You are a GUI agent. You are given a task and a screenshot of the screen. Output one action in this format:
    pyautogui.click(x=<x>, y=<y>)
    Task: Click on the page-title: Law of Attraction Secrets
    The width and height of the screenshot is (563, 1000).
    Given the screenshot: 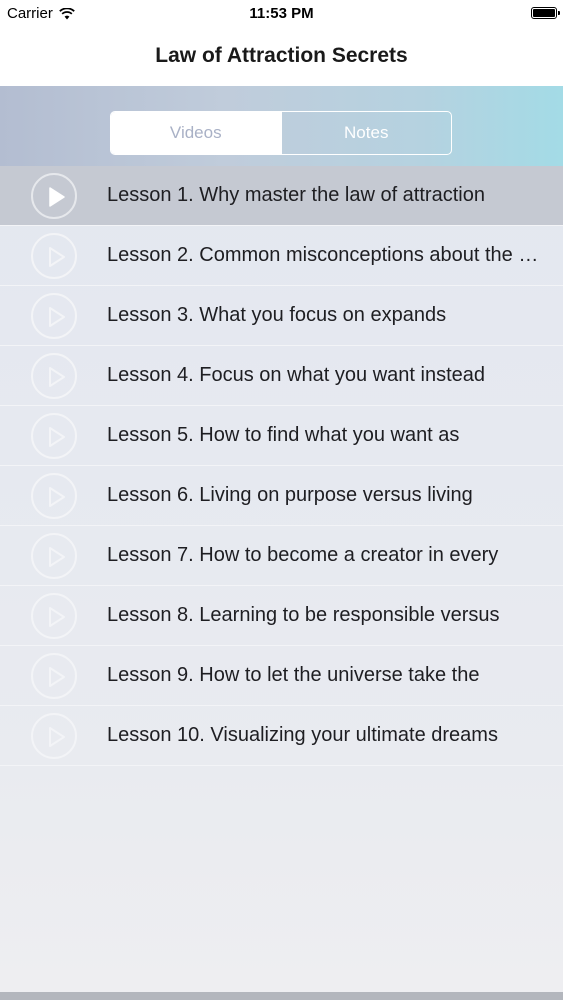 What is the action you would take?
    pyautogui.click(x=281, y=55)
    